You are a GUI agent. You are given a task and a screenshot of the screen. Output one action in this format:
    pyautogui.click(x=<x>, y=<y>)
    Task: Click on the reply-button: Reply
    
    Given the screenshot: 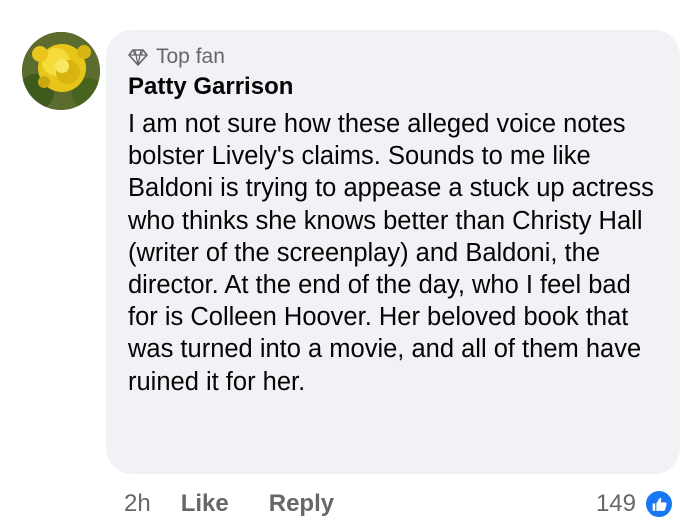 What is the action you would take?
    pyautogui.click(x=301, y=504)
    